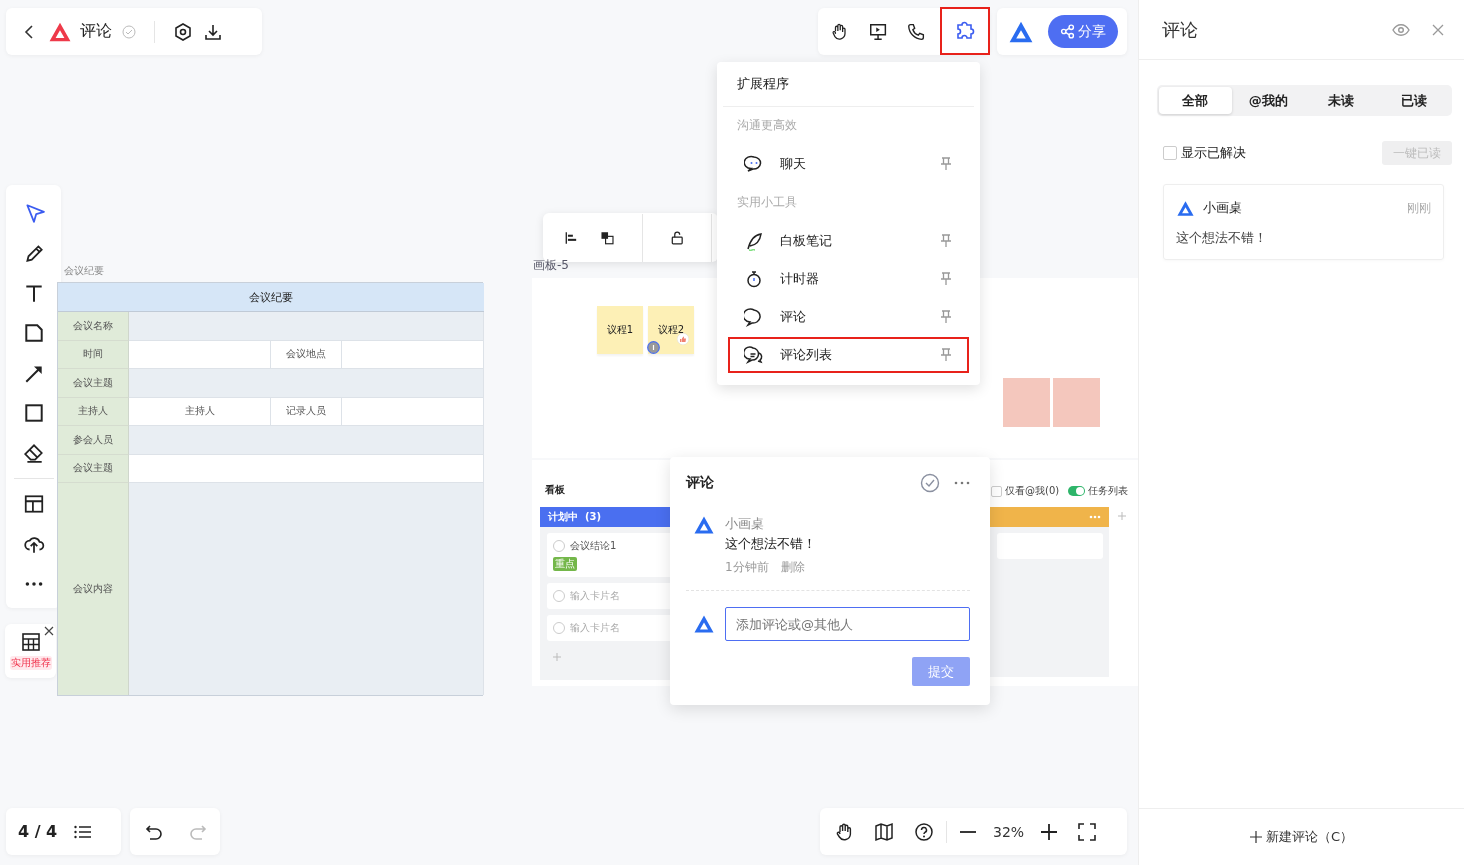  What do you see at coordinates (848, 164) in the screenshot?
I see `menu-item: 聊天` at bounding box center [848, 164].